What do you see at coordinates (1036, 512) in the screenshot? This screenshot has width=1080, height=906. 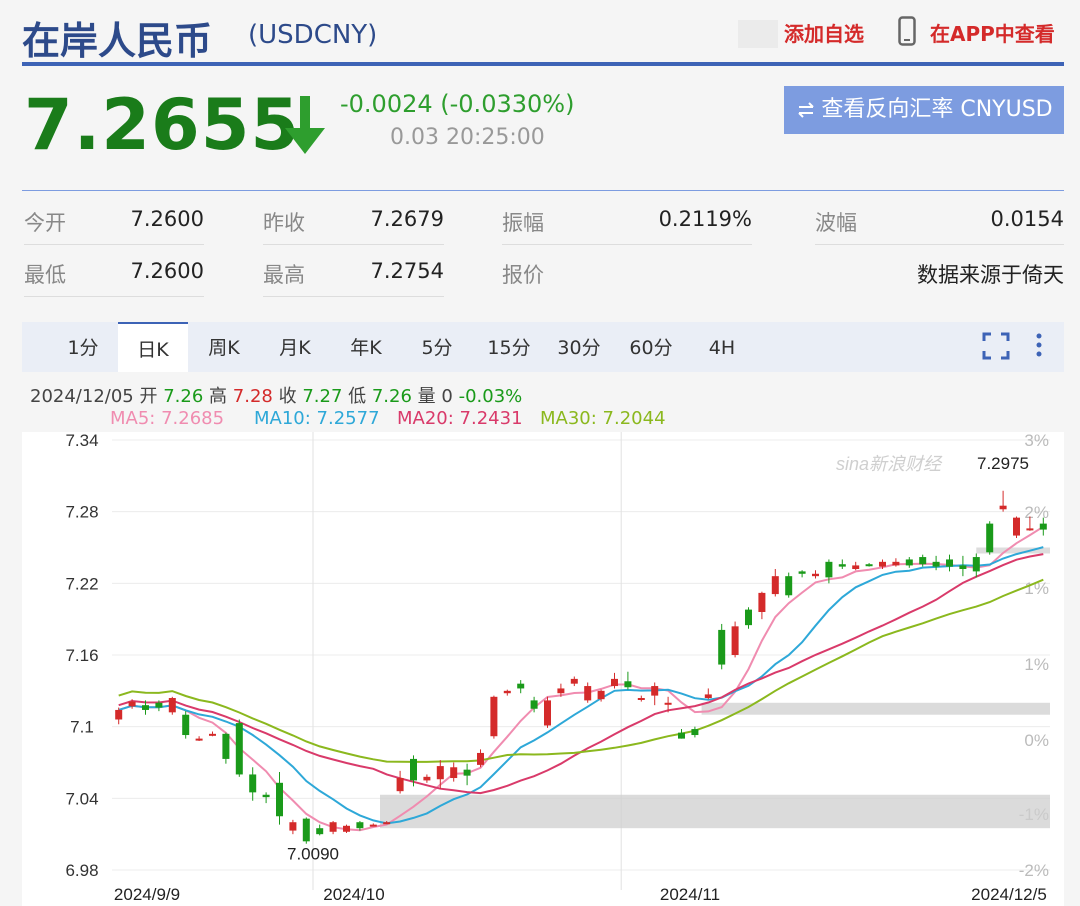 I see `pct-tick-label: 2%` at bounding box center [1036, 512].